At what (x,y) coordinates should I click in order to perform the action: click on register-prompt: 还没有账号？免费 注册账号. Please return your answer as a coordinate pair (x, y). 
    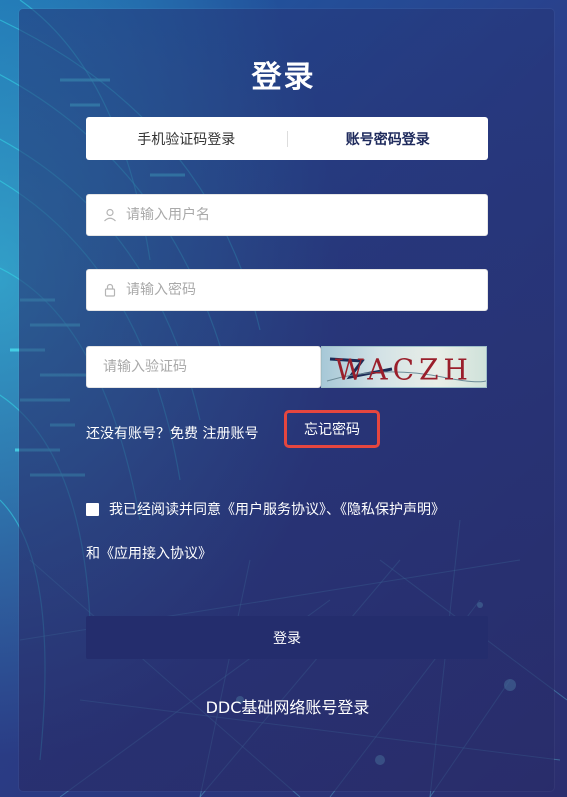
    Looking at the image, I should click on (172, 433).